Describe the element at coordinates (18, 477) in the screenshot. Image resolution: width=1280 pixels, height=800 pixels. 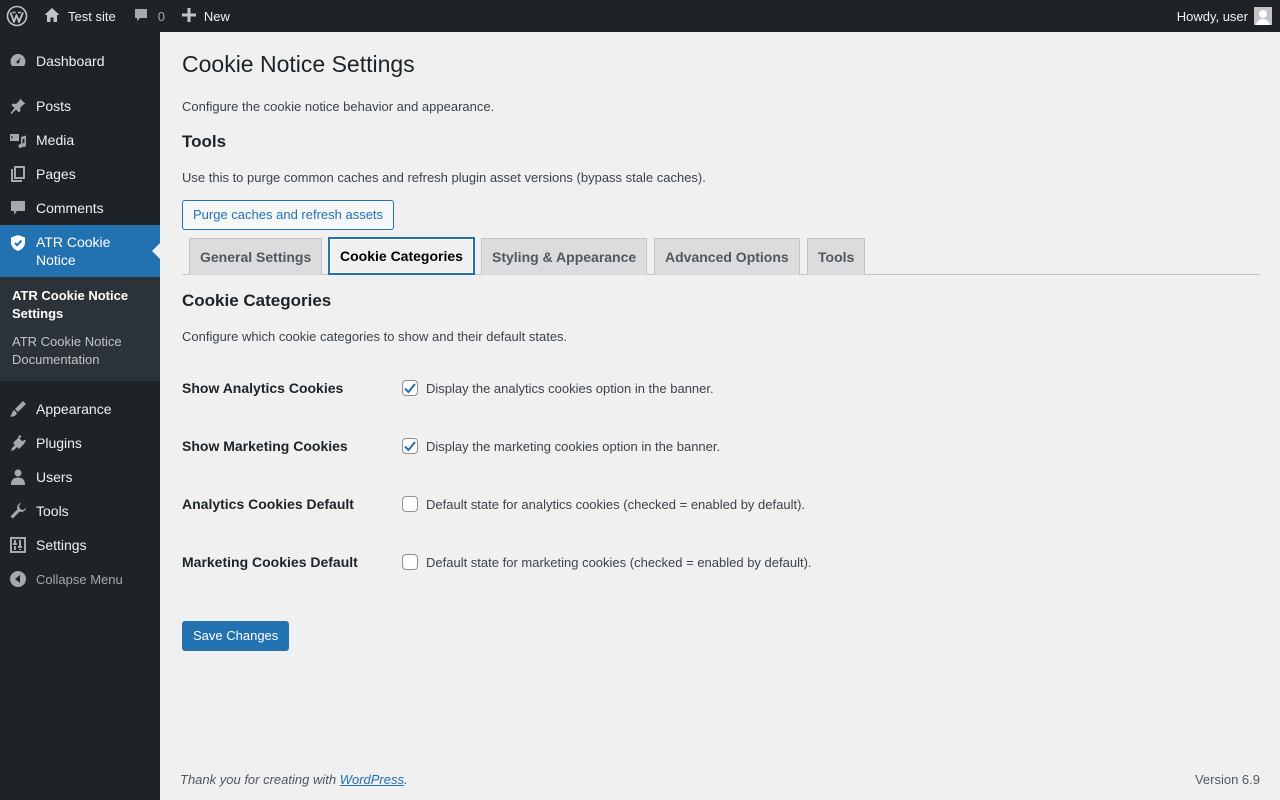
I see `user-icon` at that location.